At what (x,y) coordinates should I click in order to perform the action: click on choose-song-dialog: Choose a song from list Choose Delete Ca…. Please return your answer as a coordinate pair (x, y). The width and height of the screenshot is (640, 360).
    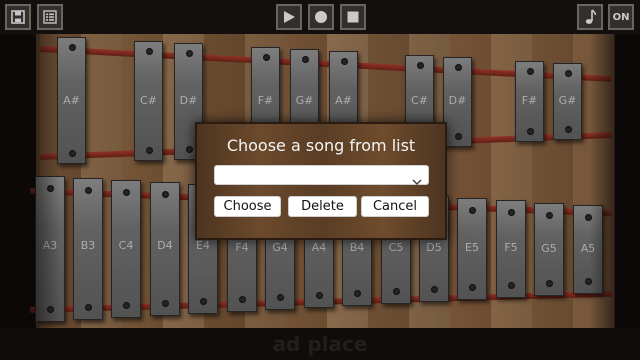
    Looking at the image, I should click on (321, 181).